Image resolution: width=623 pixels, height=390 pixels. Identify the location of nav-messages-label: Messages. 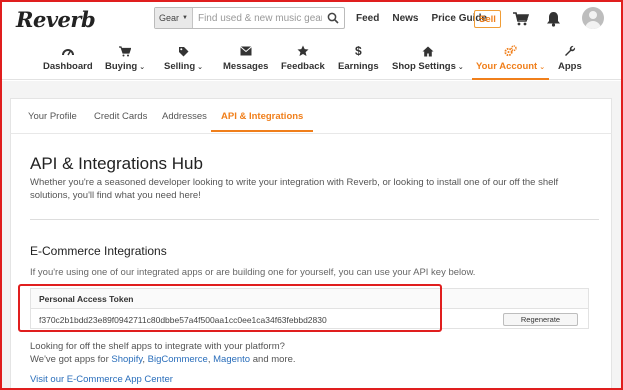
(246, 66).